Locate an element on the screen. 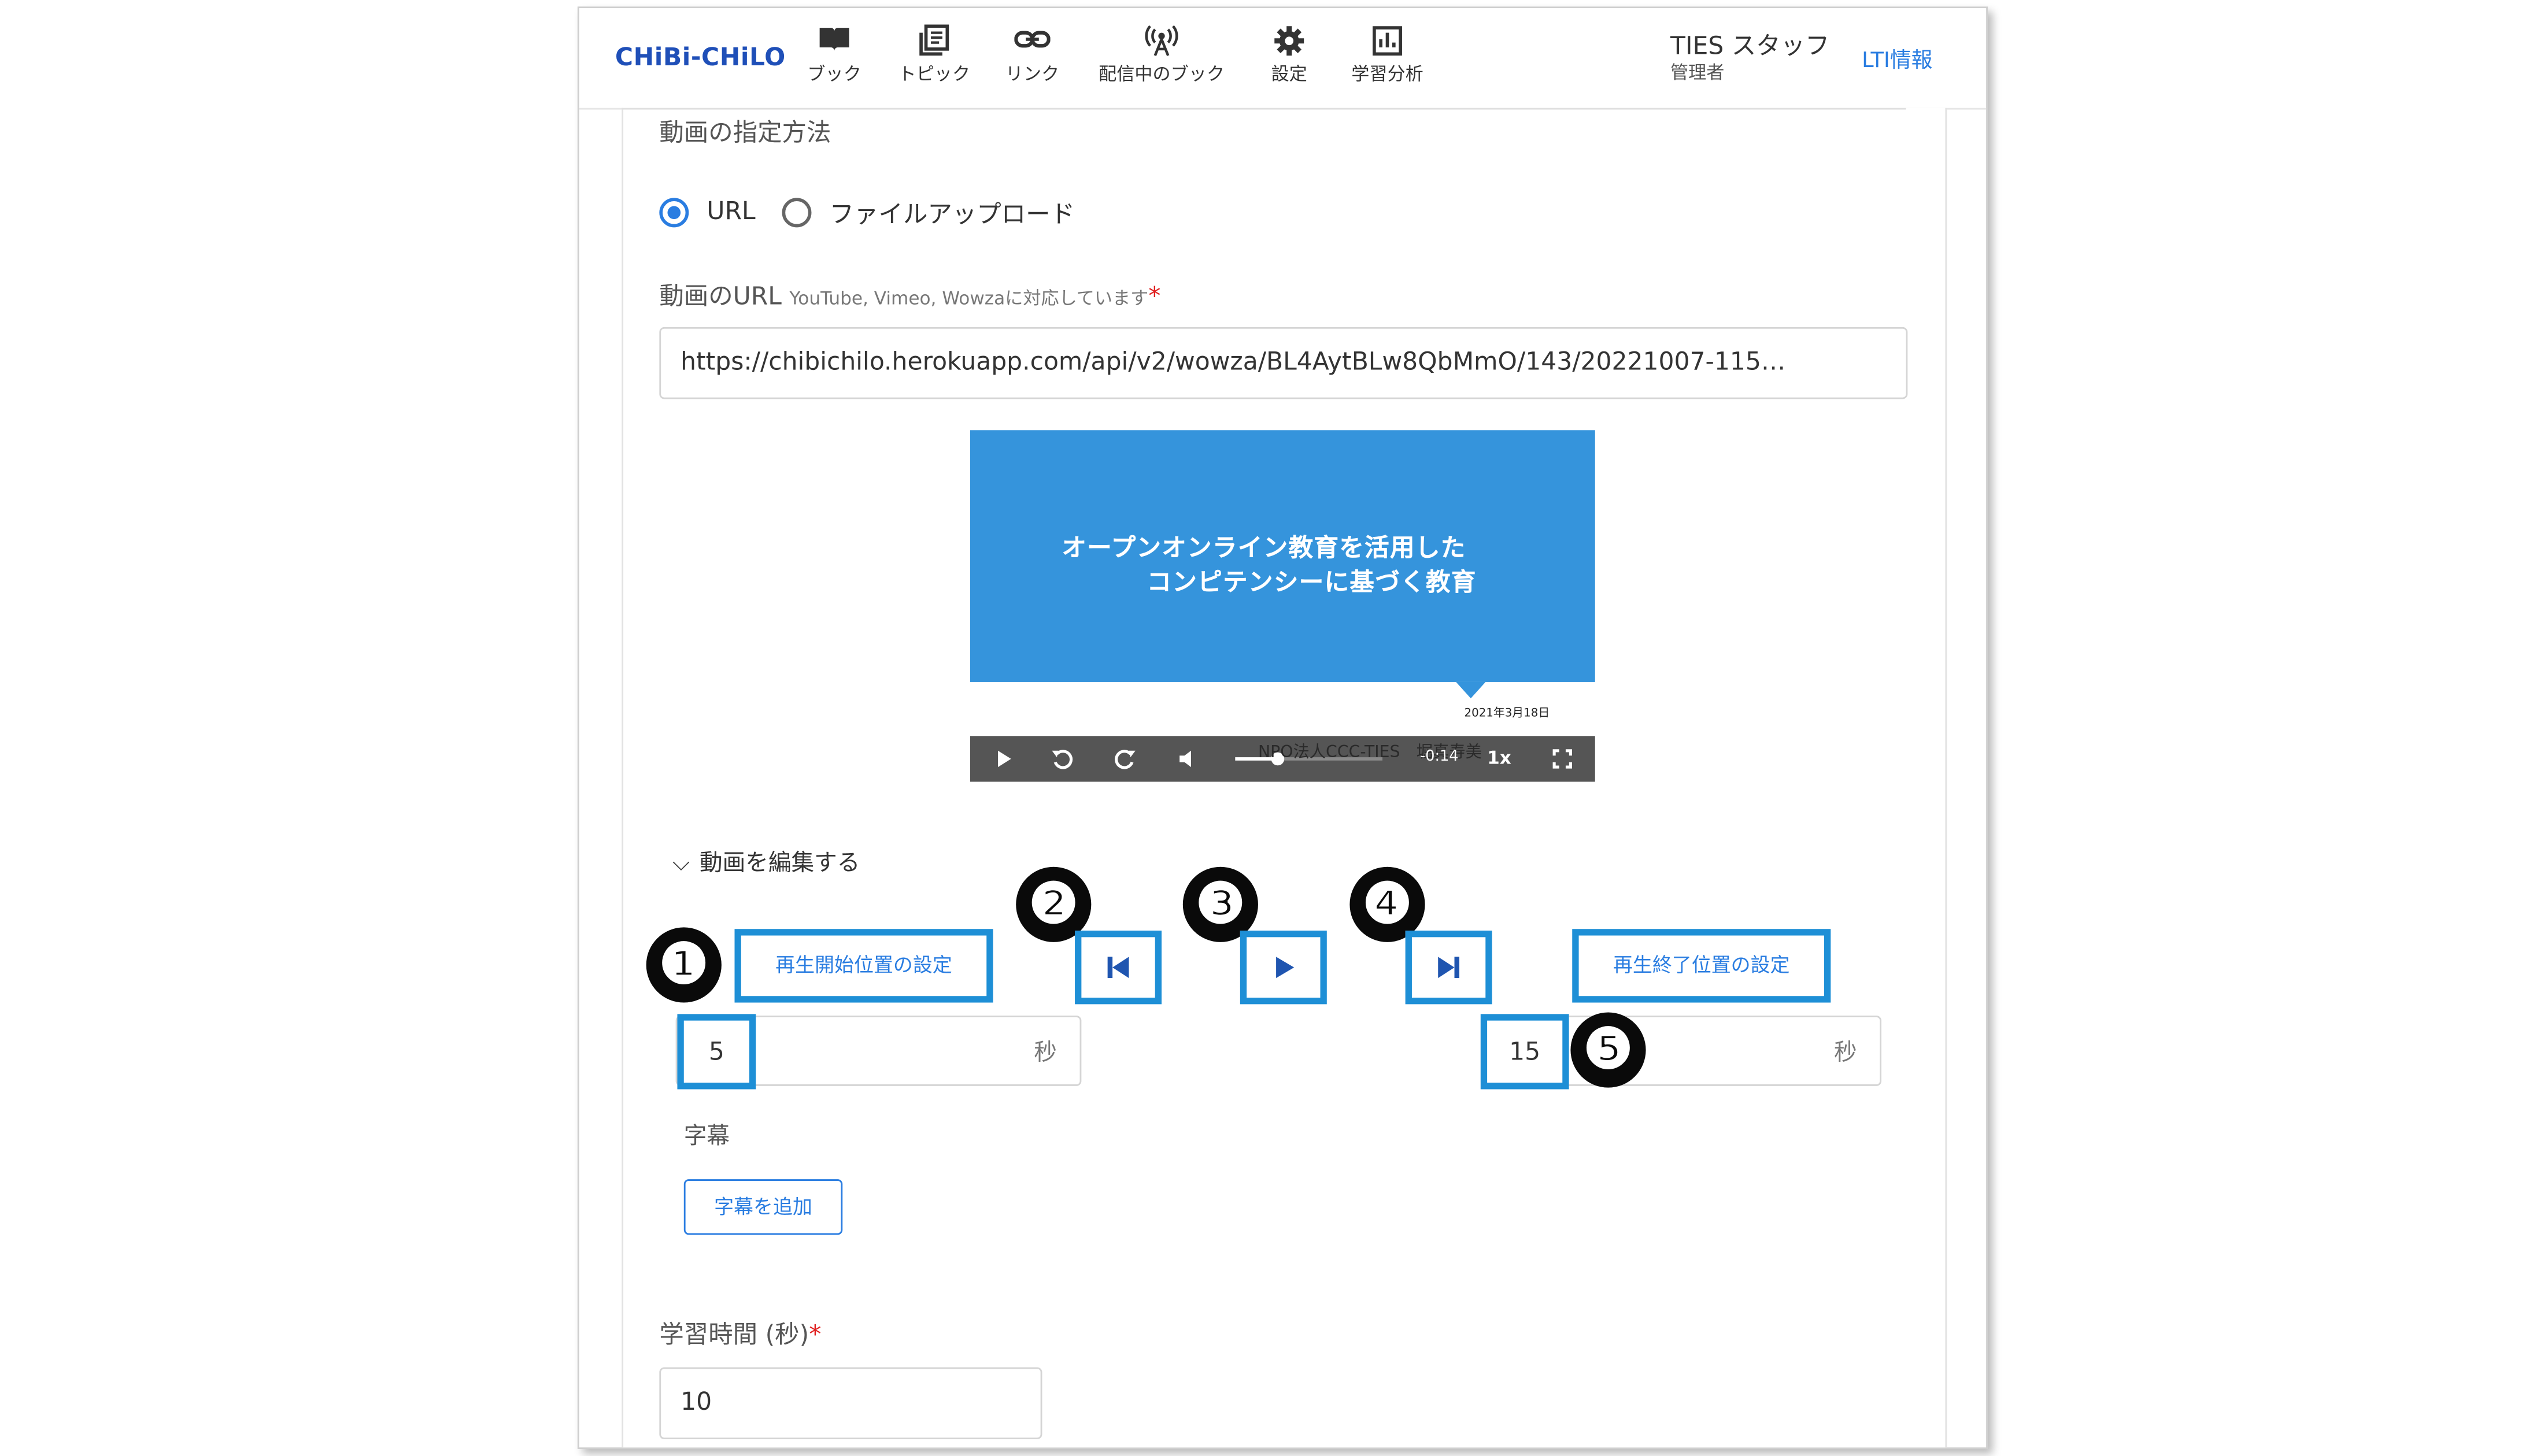 The height and width of the screenshot is (1456, 2544). video-method-label: 動画の指定方法 is located at coordinates (745, 132).